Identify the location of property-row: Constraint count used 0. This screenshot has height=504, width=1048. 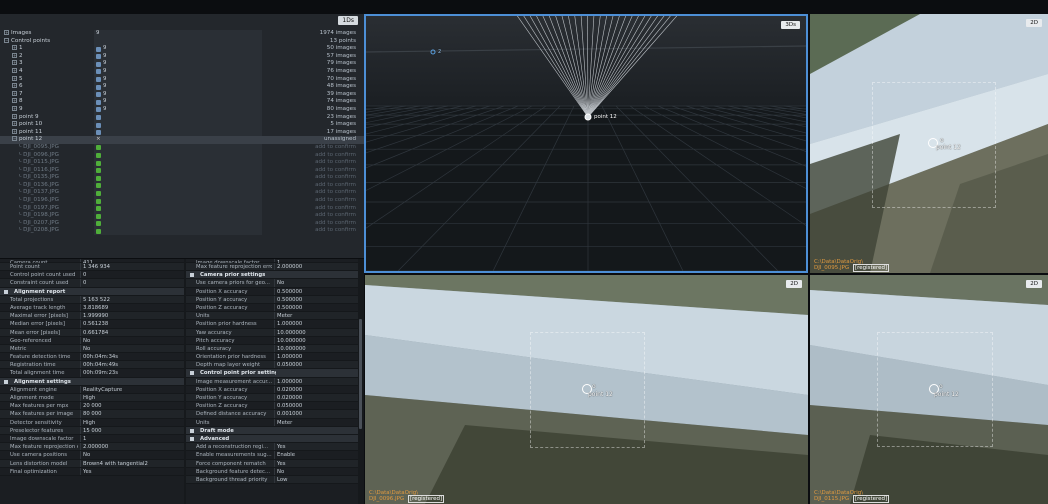
(92, 283).